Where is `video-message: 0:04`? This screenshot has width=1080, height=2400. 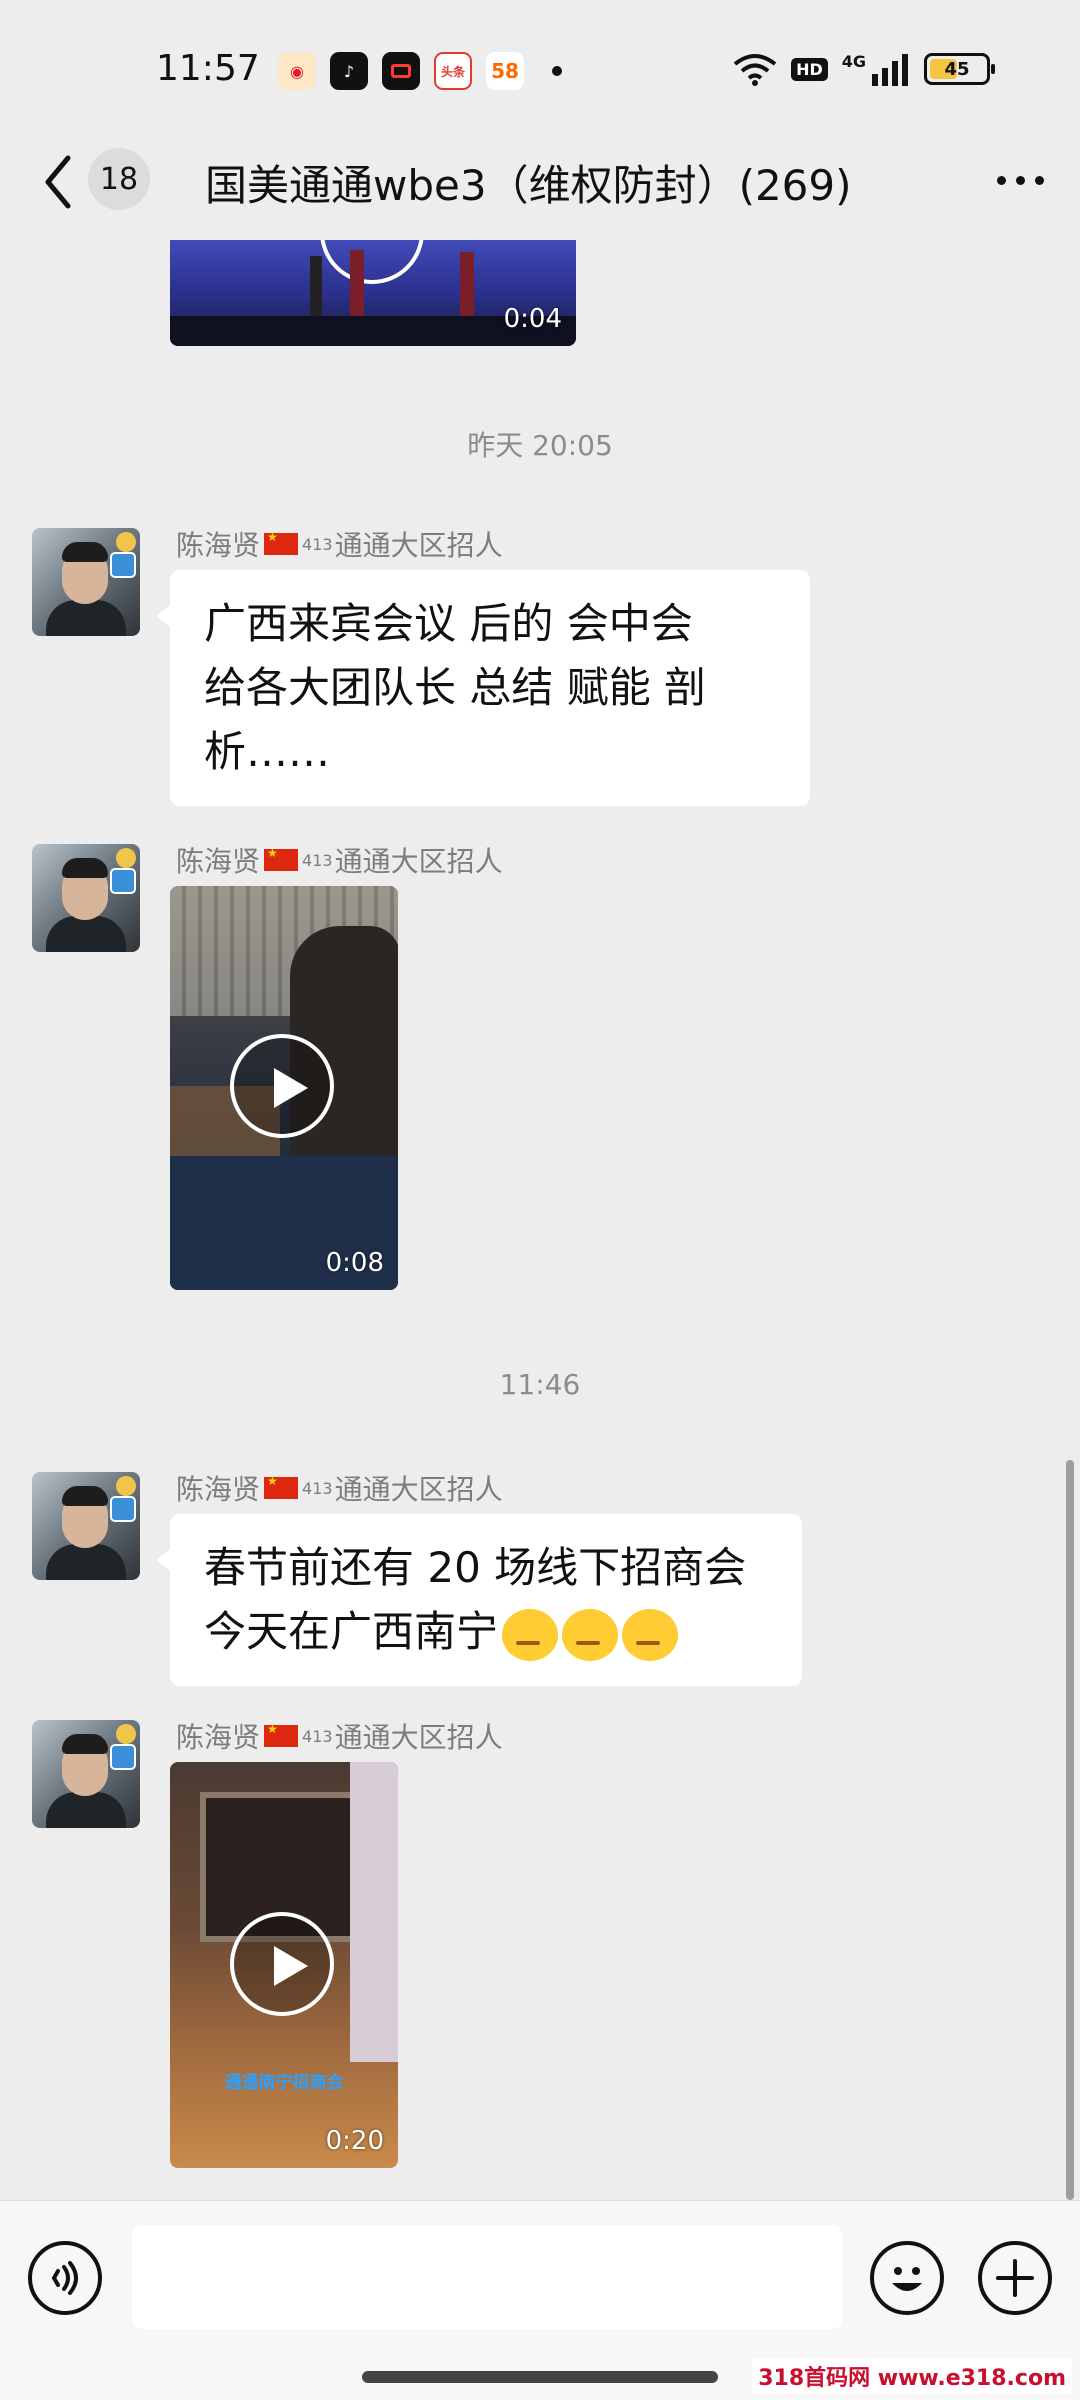
video-message: 0:04 is located at coordinates (373, 293).